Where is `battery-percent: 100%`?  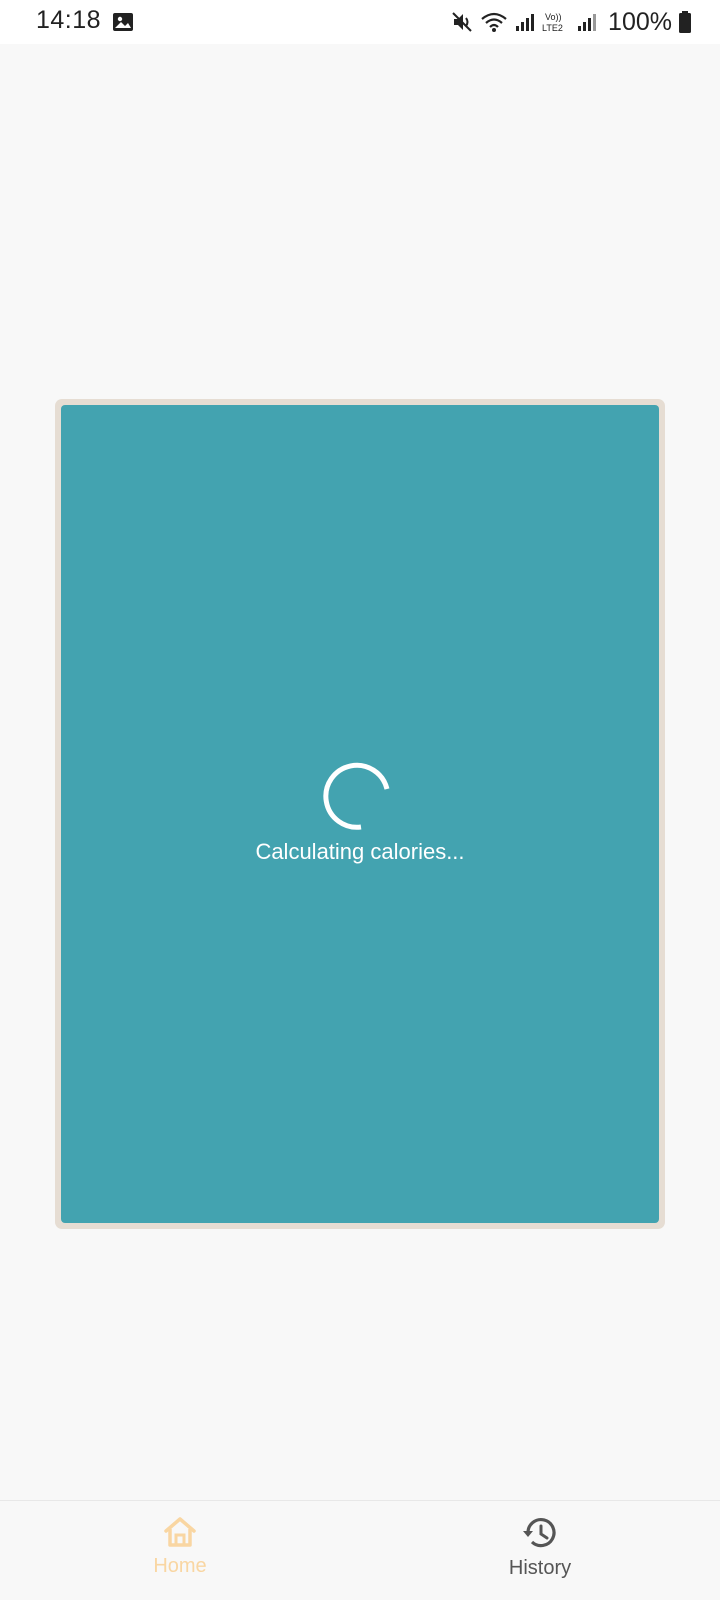 battery-percent: 100% is located at coordinates (640, 21).